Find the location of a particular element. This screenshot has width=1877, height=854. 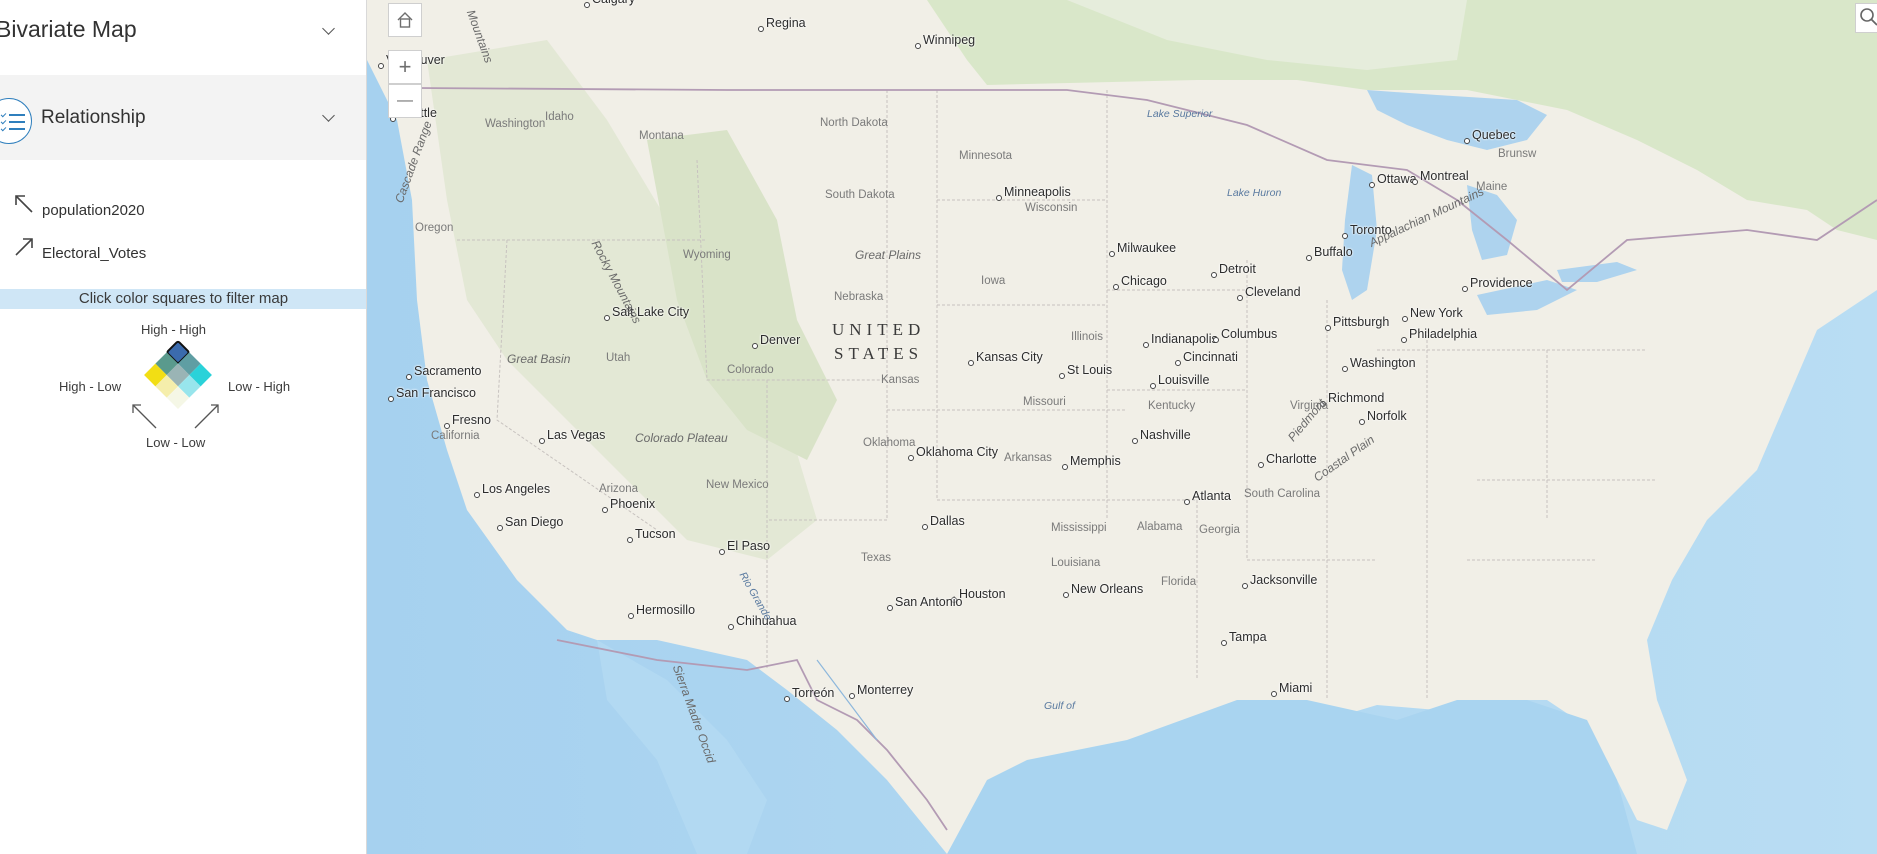

home-icon is located at coordinates (405, 20).